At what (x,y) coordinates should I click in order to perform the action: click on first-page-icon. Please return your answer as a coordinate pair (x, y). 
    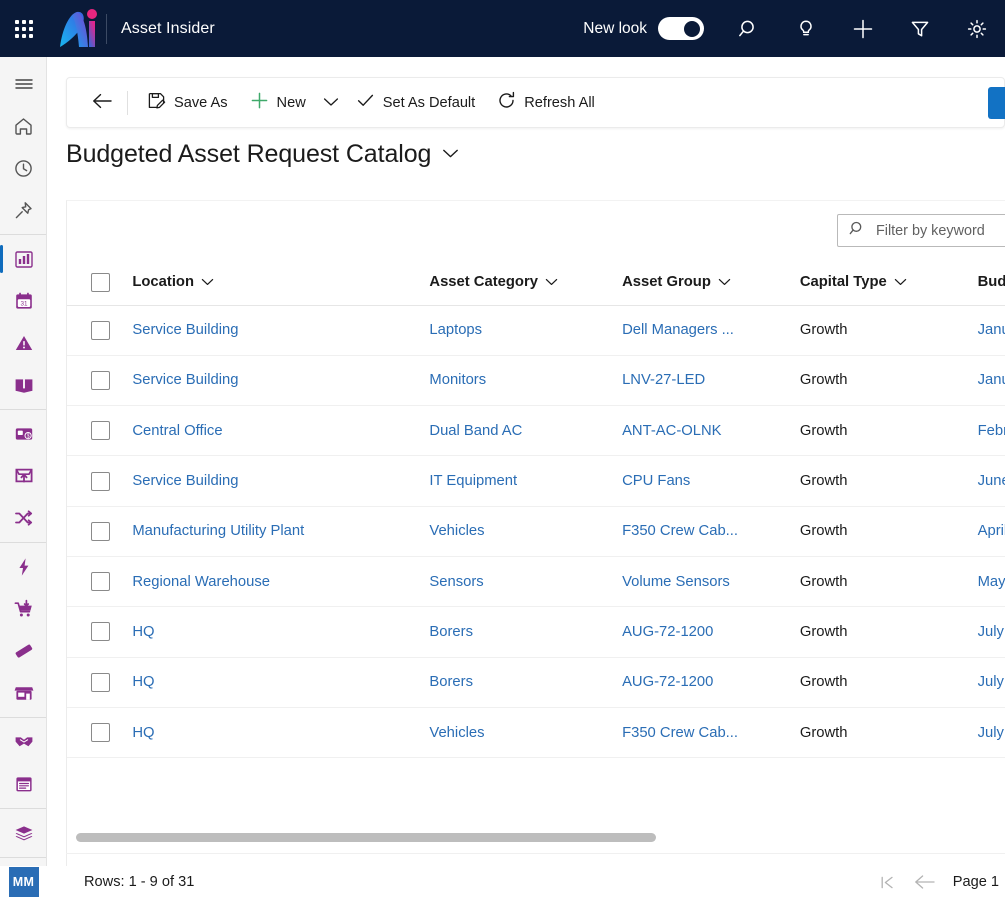
    Looking at the image, I should click on (887, 882).